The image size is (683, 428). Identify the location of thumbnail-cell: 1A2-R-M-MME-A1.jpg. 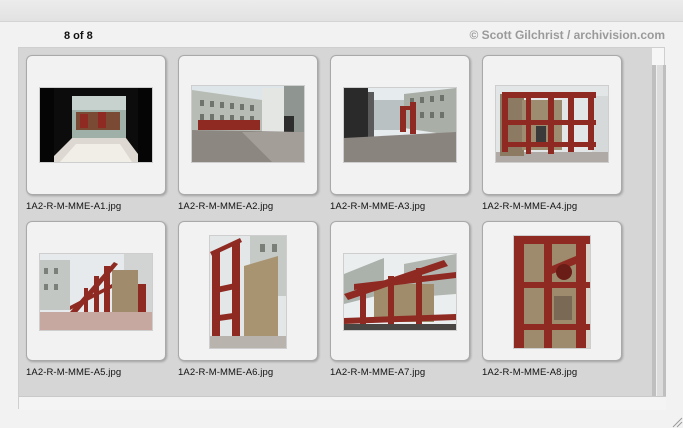
(96, 135).